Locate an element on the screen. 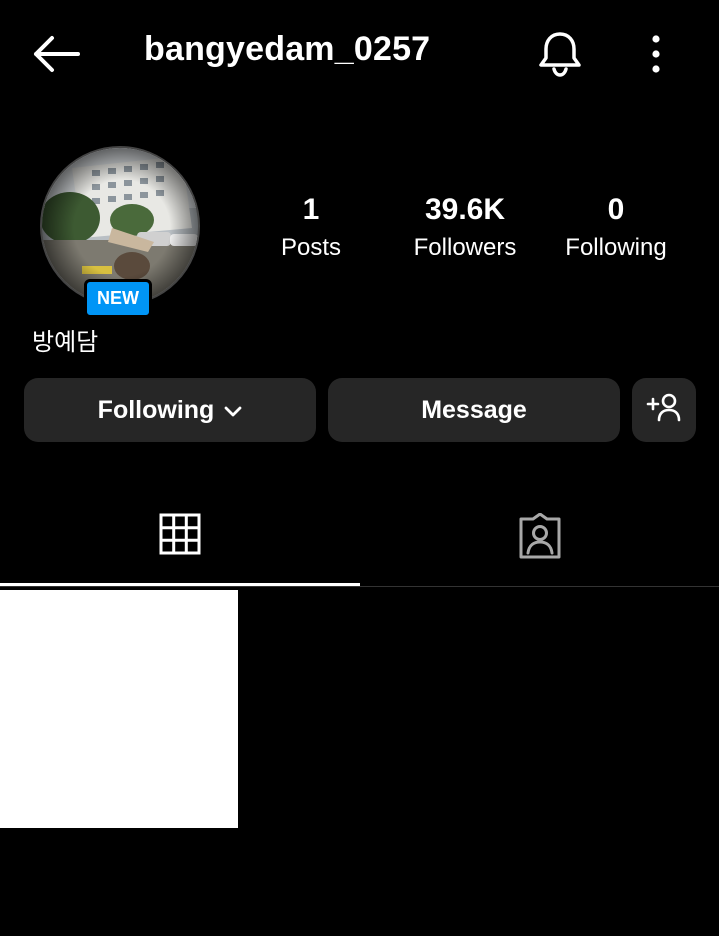 Image resolution: width=719 pixels, height=936 pixels. top-bar: bangyedam_0257 is located at coordinates (359, 54).